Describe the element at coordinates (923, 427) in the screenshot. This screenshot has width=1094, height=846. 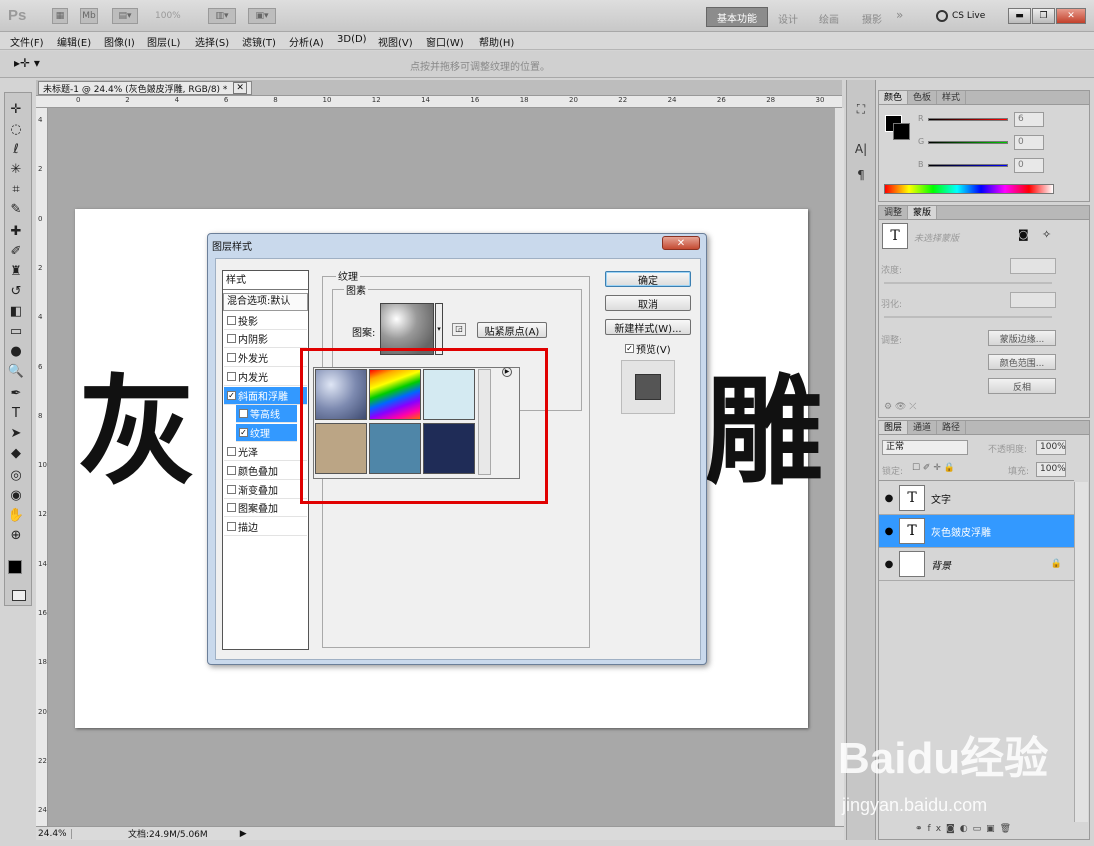
I see `tab-channels: 通道` at that location.